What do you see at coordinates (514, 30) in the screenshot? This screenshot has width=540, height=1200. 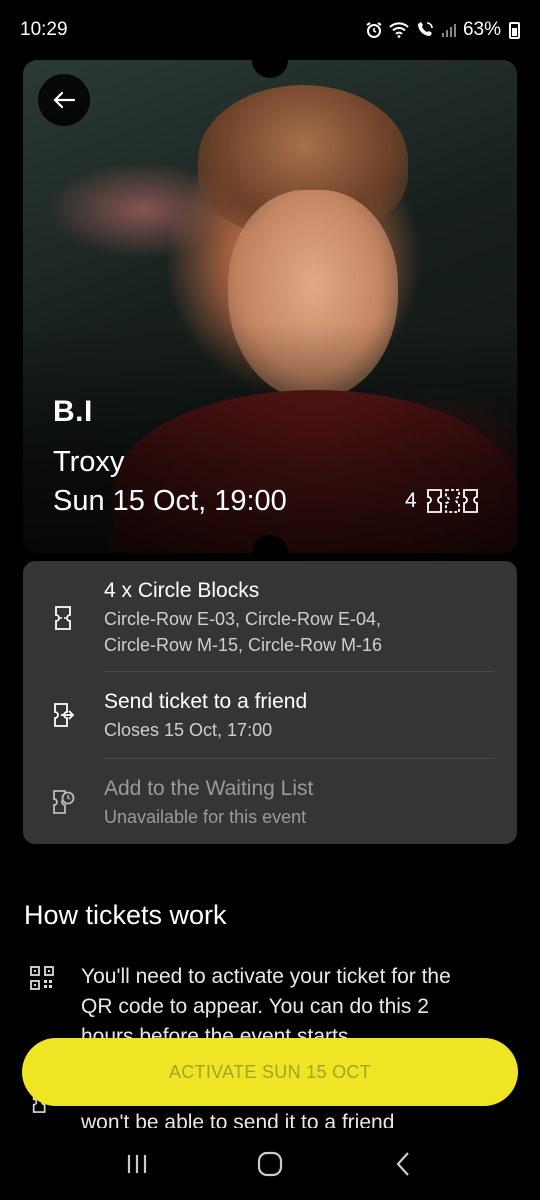 I see `battery-icon` at bounding box center [514, 30].